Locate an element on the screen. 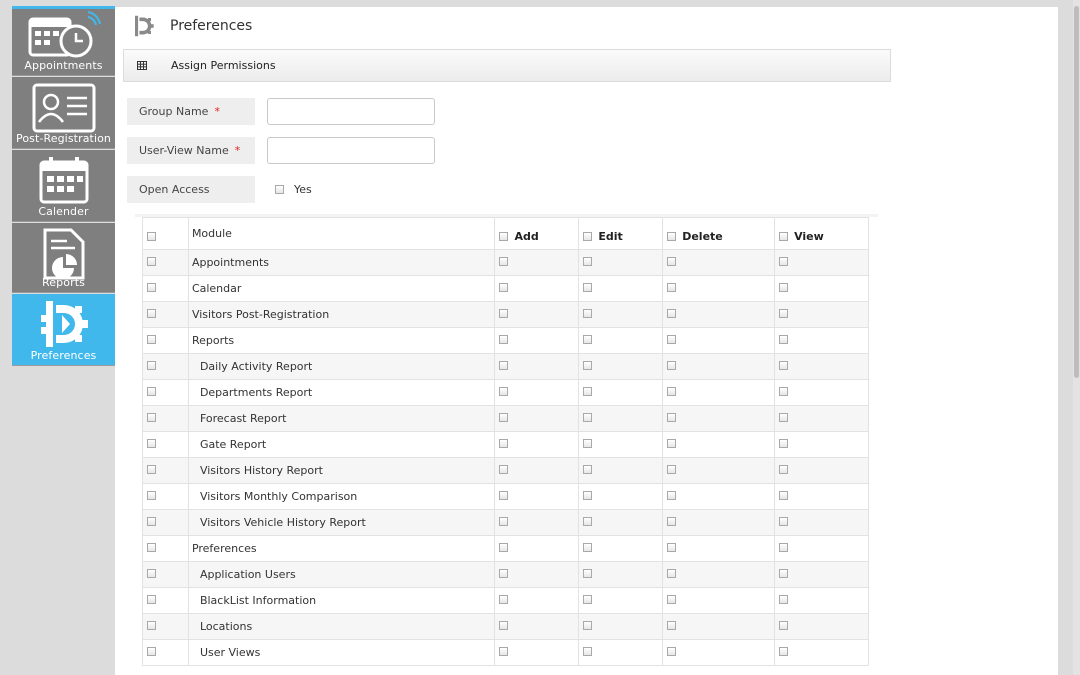 Image resolution: width=1080 pixels, height=675 pixels. page-scrollbar is located at coordinates (1076, 337).